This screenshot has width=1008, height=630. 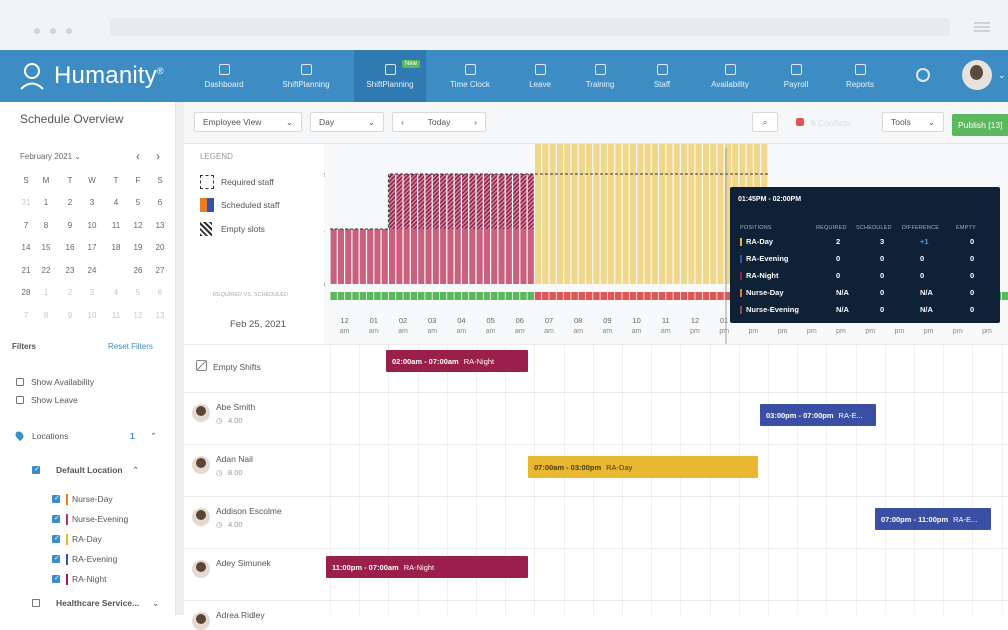 I want to click on avatar, so click(x=977, y=75).